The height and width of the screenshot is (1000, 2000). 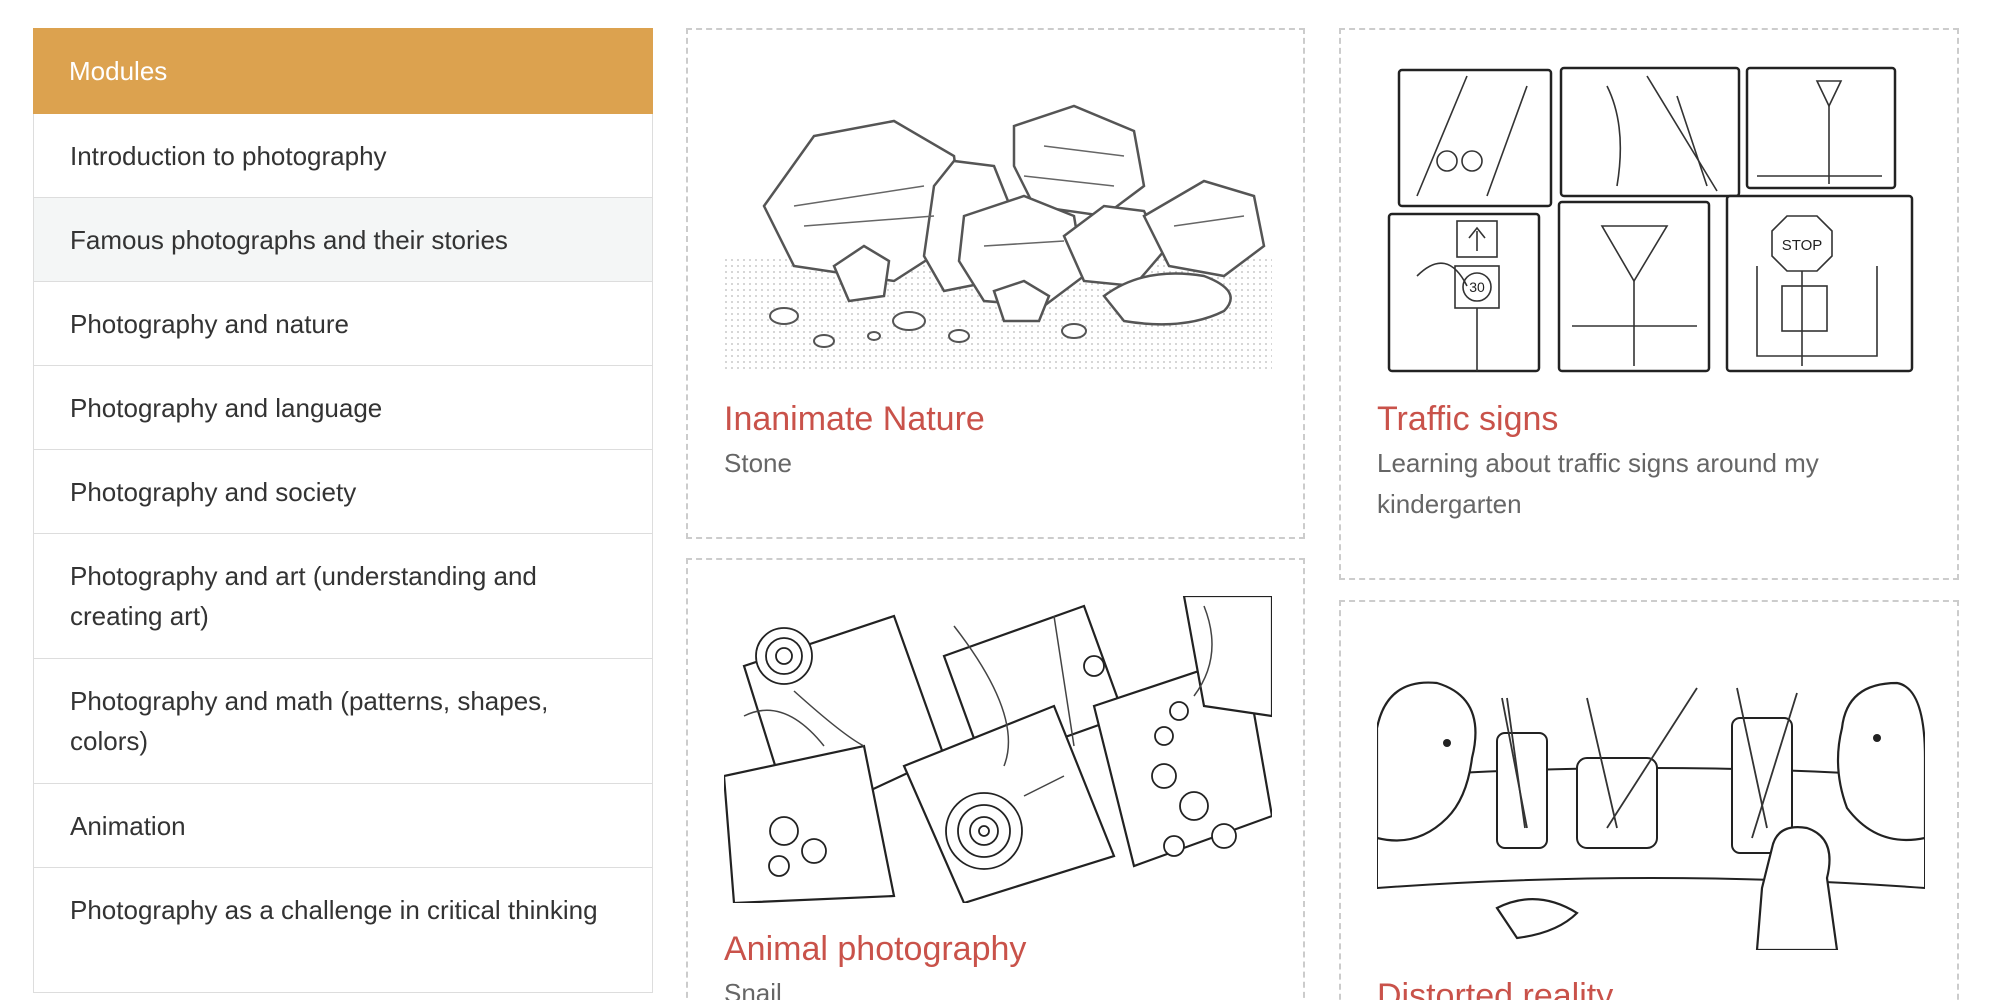 What do you see at coordinates (1477, 287) in the screenshot?
I see `svg-text: 30` at bounding box center [1477, 287].